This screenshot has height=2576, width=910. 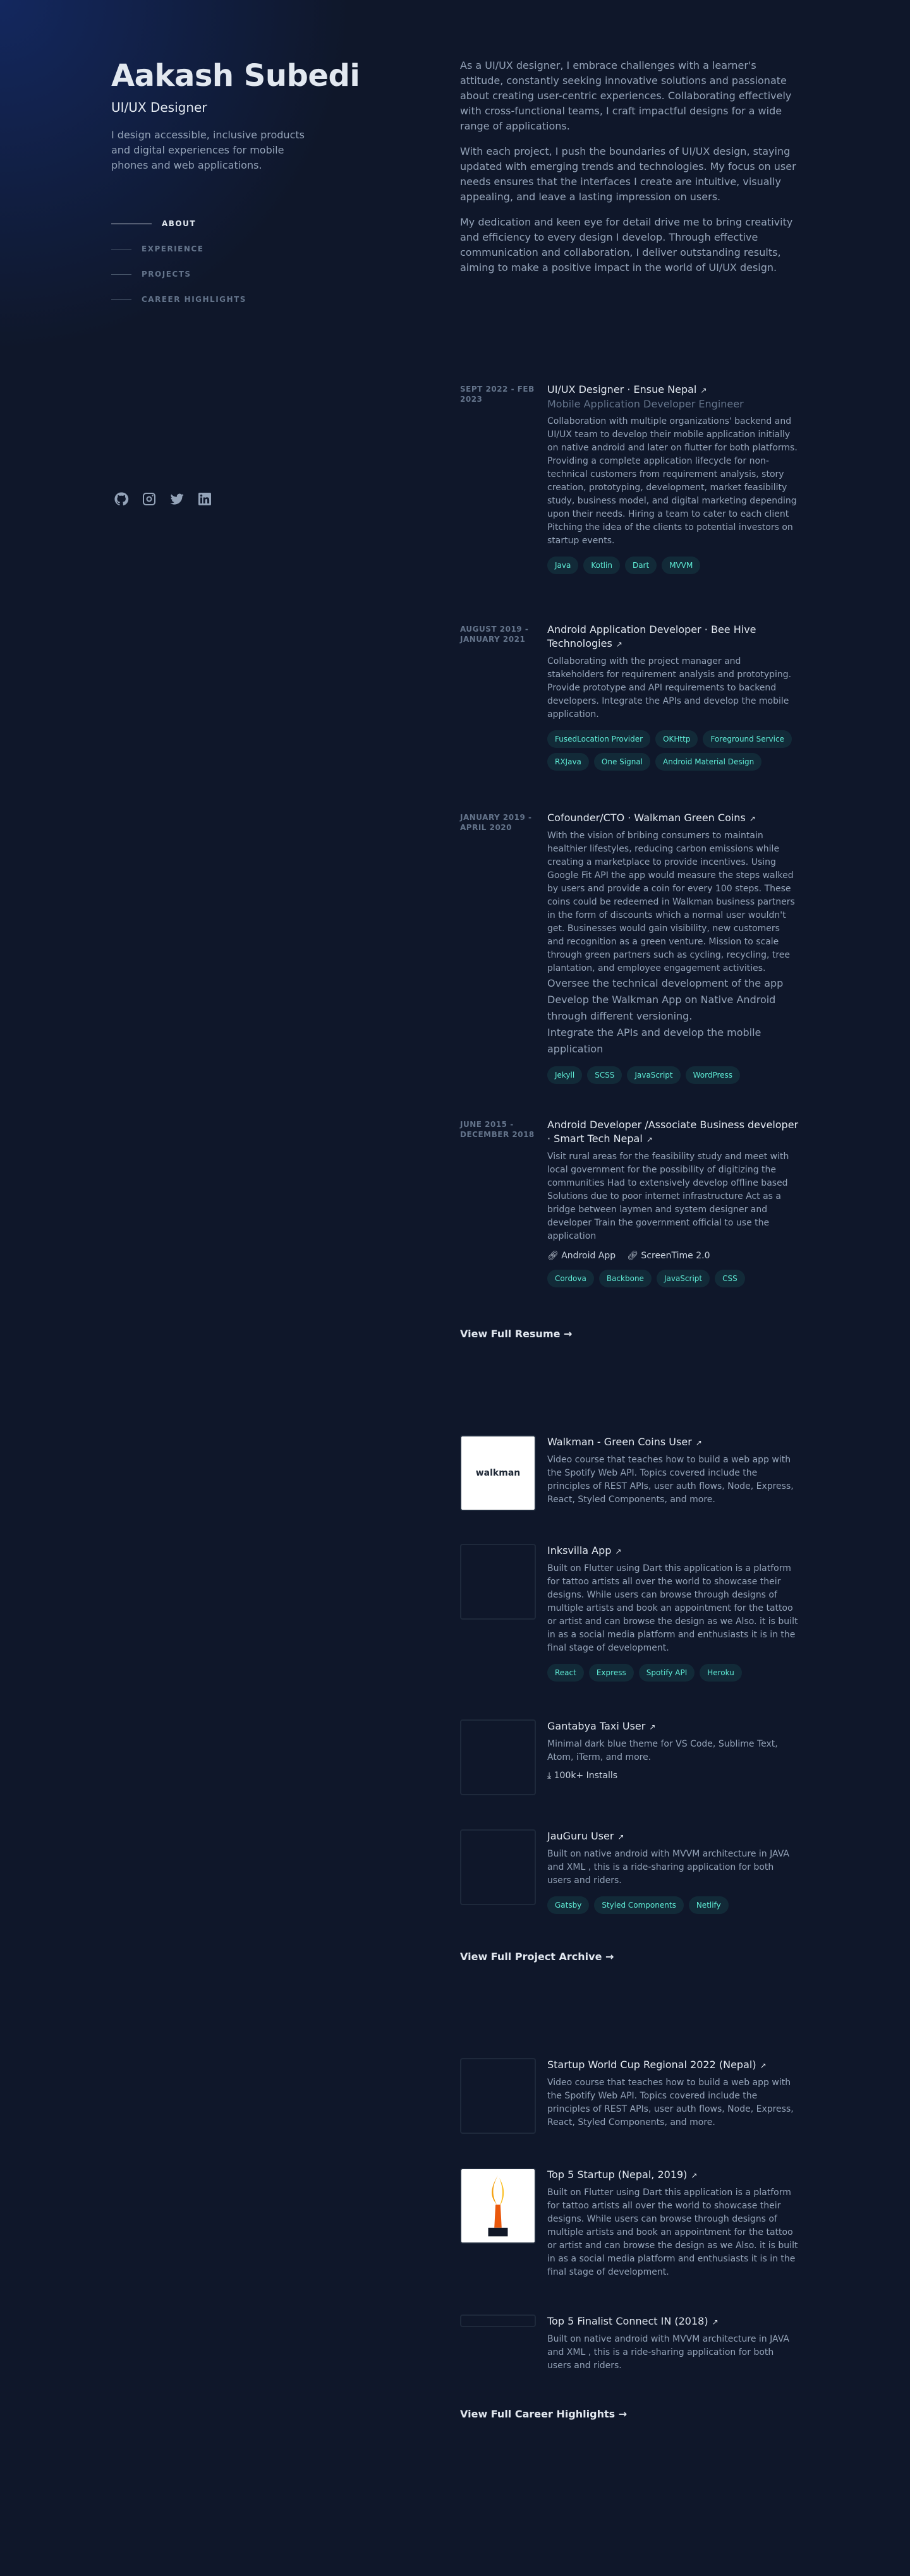 I want to click on experience-date: JUNE 2015 - DECEMBER 2018, so click(x=497, y=1129).